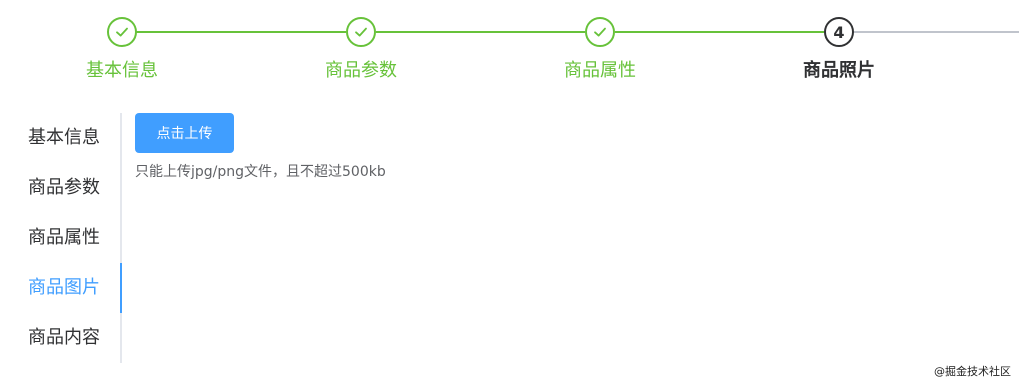 The height and width of the screenshot is (385, 1019). What do you see at coordinates (600, 70) in the screenshot?
I see `step-title-product-attributes: 商品属性` at bounding box center [600, 70].